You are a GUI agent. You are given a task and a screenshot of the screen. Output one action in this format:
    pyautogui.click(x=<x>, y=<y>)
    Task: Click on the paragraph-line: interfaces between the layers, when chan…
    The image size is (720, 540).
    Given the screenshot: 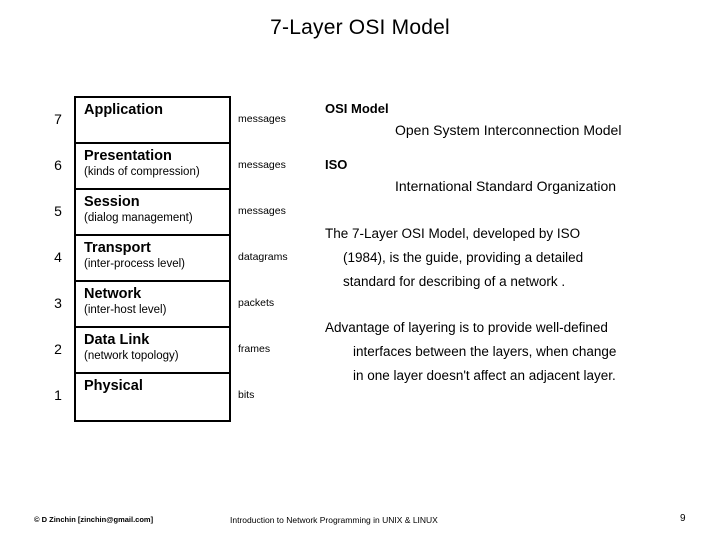 What is the action you would take?
    pyautogui.click(x=485, y=351)
    